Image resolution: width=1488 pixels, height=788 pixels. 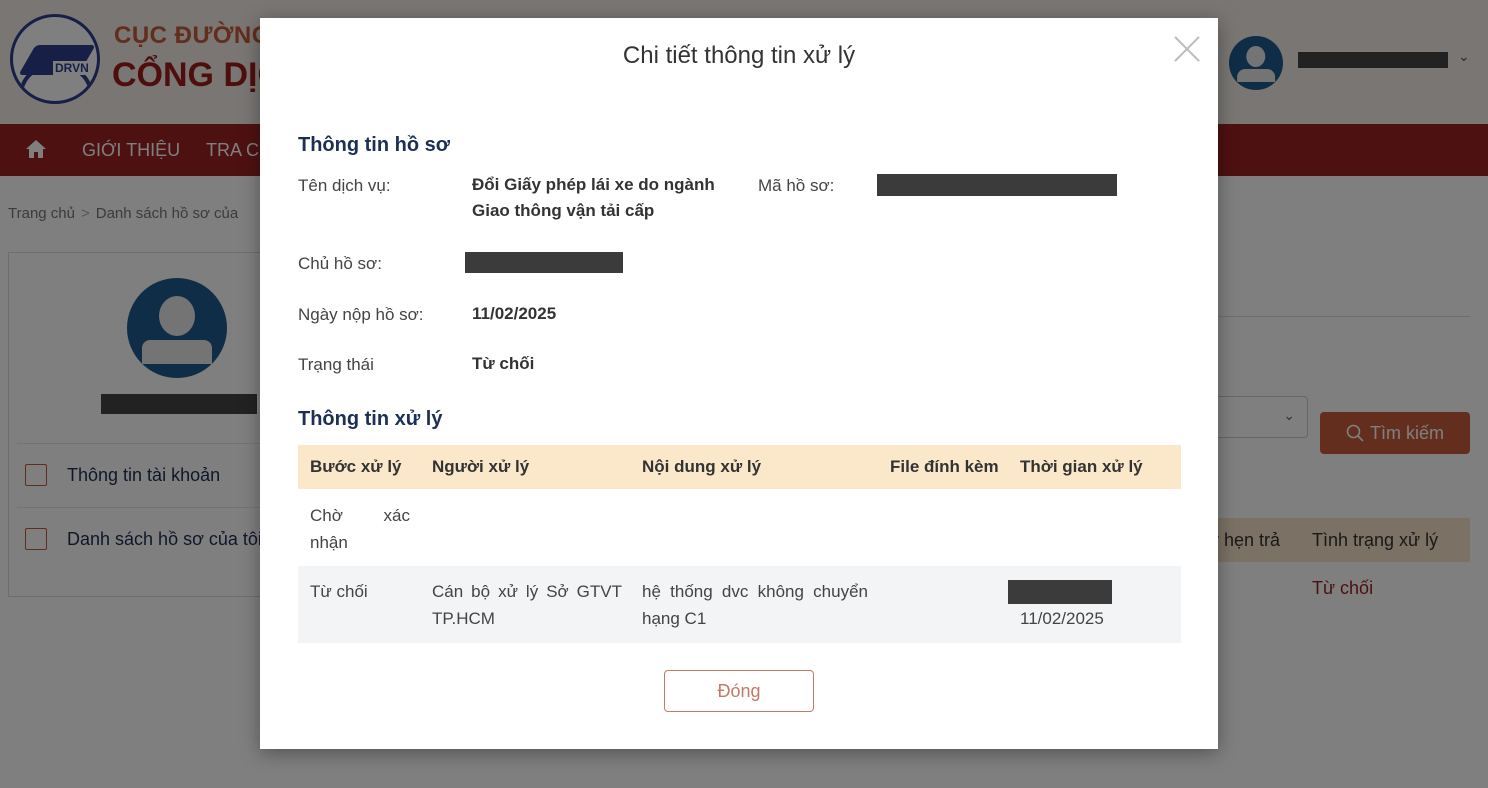 What do you see at coordinates (944, 466) in the screenshot?
I see `column-header-attachment: File đính kèm` at bounding box center [944, 466].